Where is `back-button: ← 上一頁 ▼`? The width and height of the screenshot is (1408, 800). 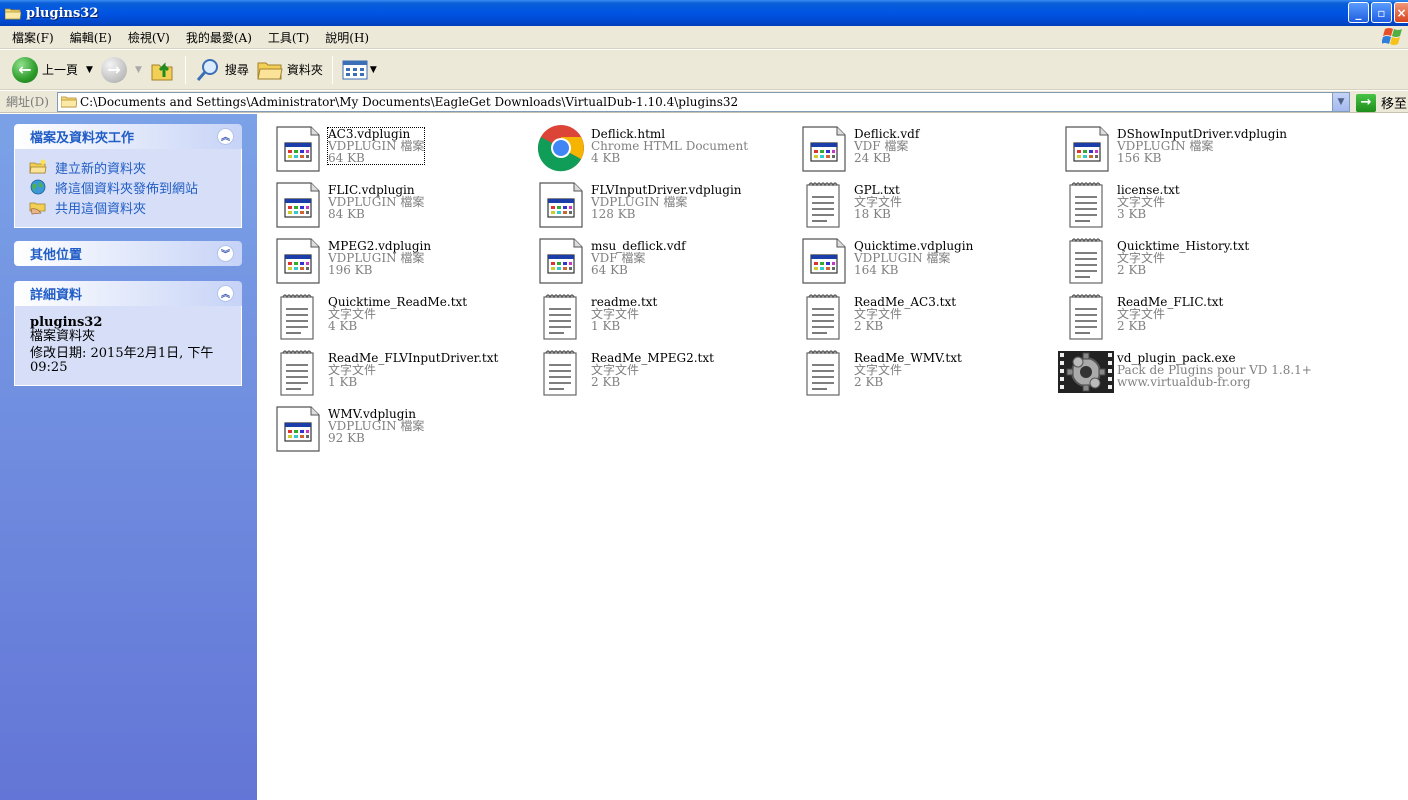 back-button: ← 上一頁 ▼ is located at coordinates (52, 70).